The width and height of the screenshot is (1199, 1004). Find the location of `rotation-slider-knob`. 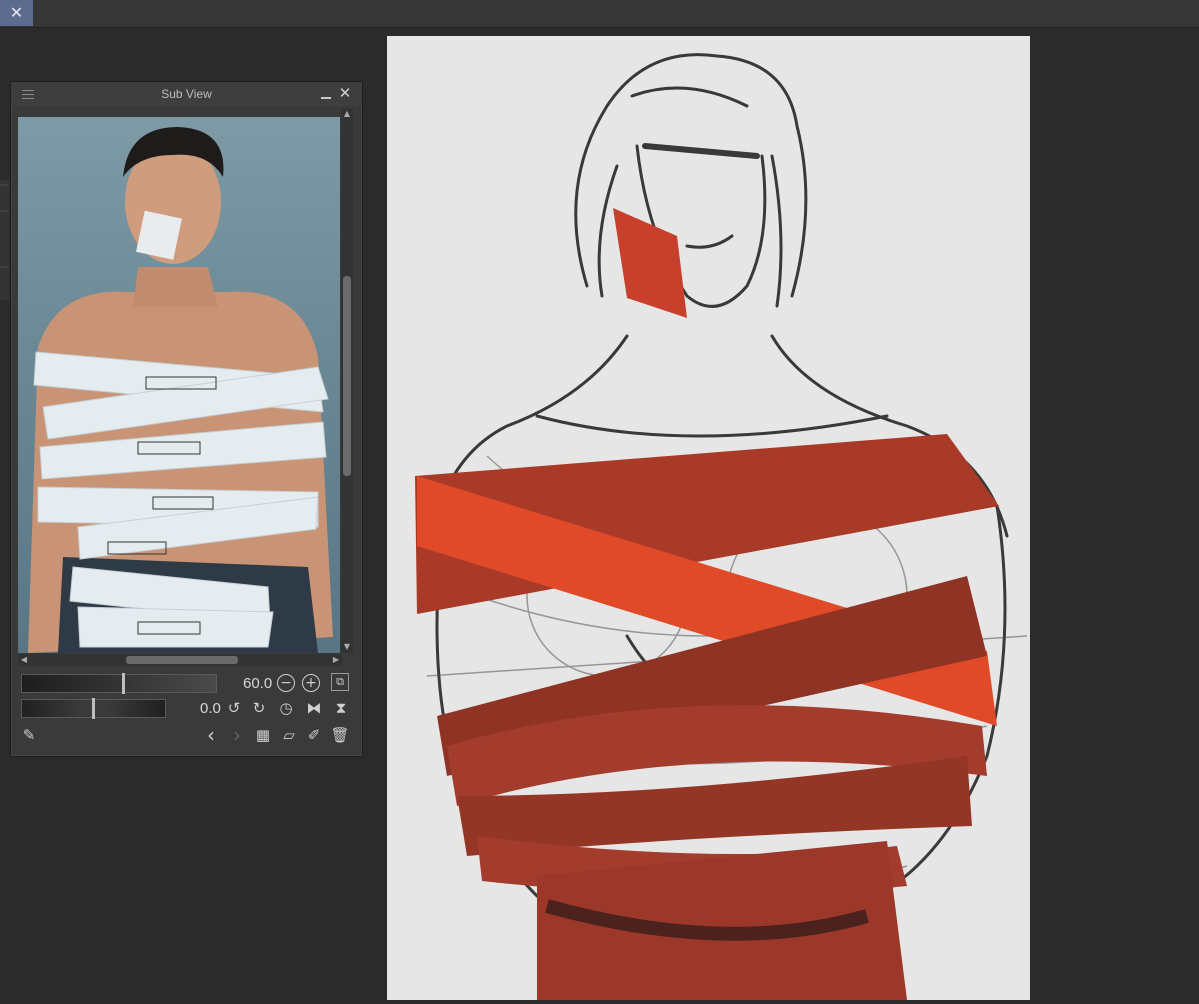

rotation-slider-knob is located at coordinates (93, 708).